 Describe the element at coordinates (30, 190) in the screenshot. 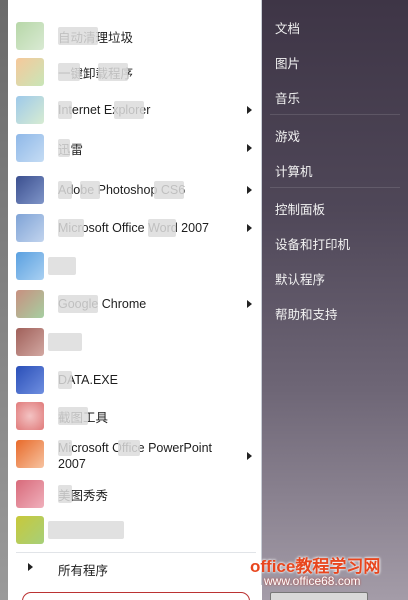

I see `photoshop-icon` at that location.